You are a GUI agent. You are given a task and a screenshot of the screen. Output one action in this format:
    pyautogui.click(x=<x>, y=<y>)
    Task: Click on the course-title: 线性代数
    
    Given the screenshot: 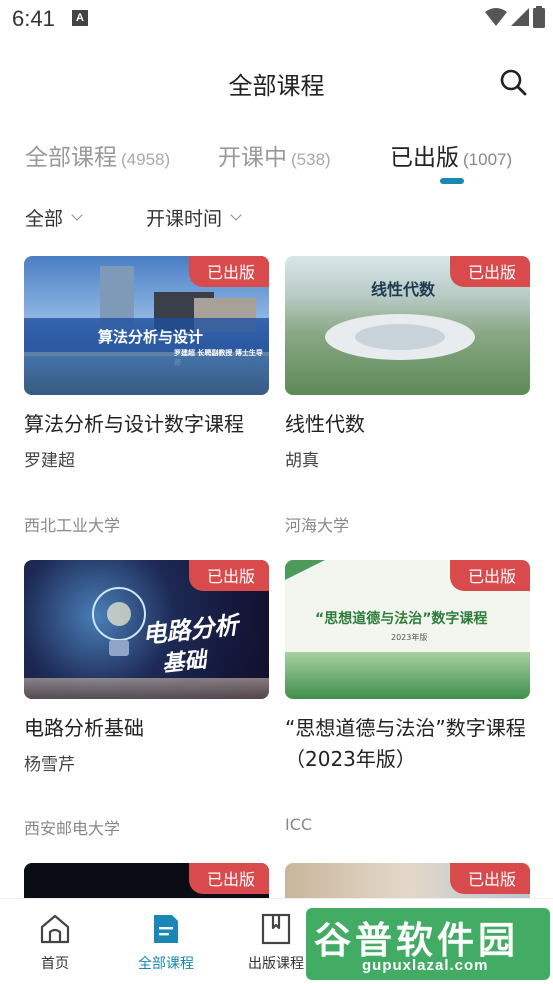 What is the action you would take?
    pyautogui.click(x=325, y=424)
    